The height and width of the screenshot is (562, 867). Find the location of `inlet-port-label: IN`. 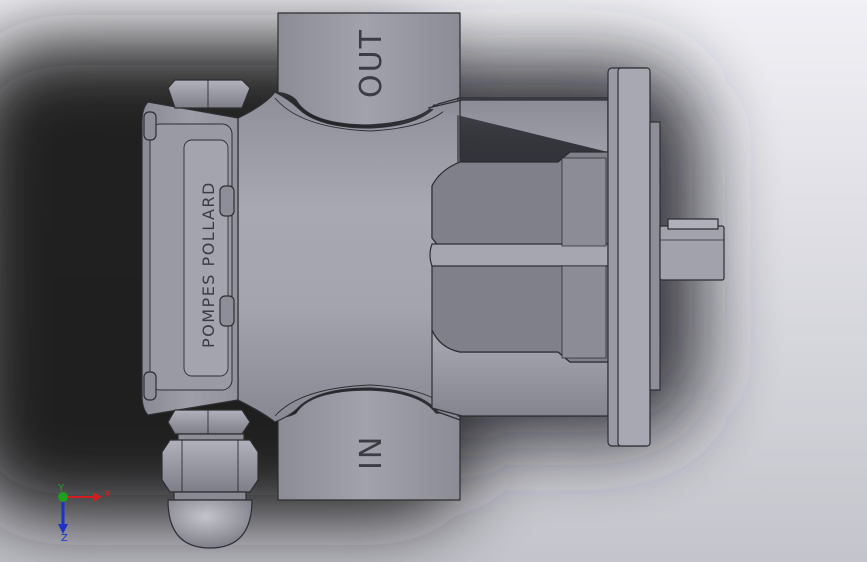

inlet-port-label: IN is located at coordinates (371, 452).